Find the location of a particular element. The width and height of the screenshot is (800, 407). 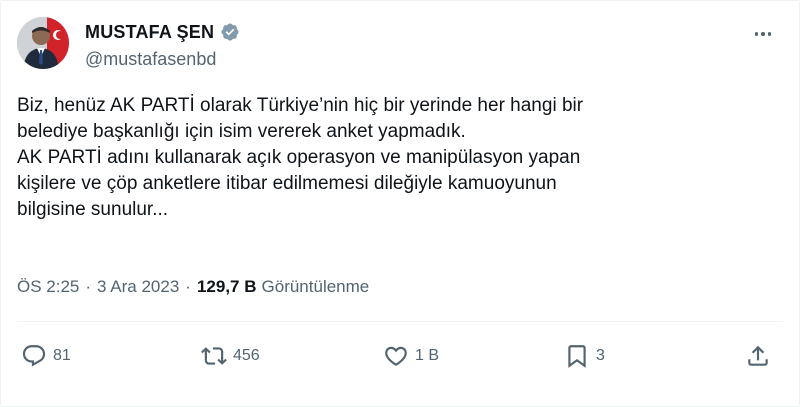

like-button: 1 B is located at coordinates (411, 356).